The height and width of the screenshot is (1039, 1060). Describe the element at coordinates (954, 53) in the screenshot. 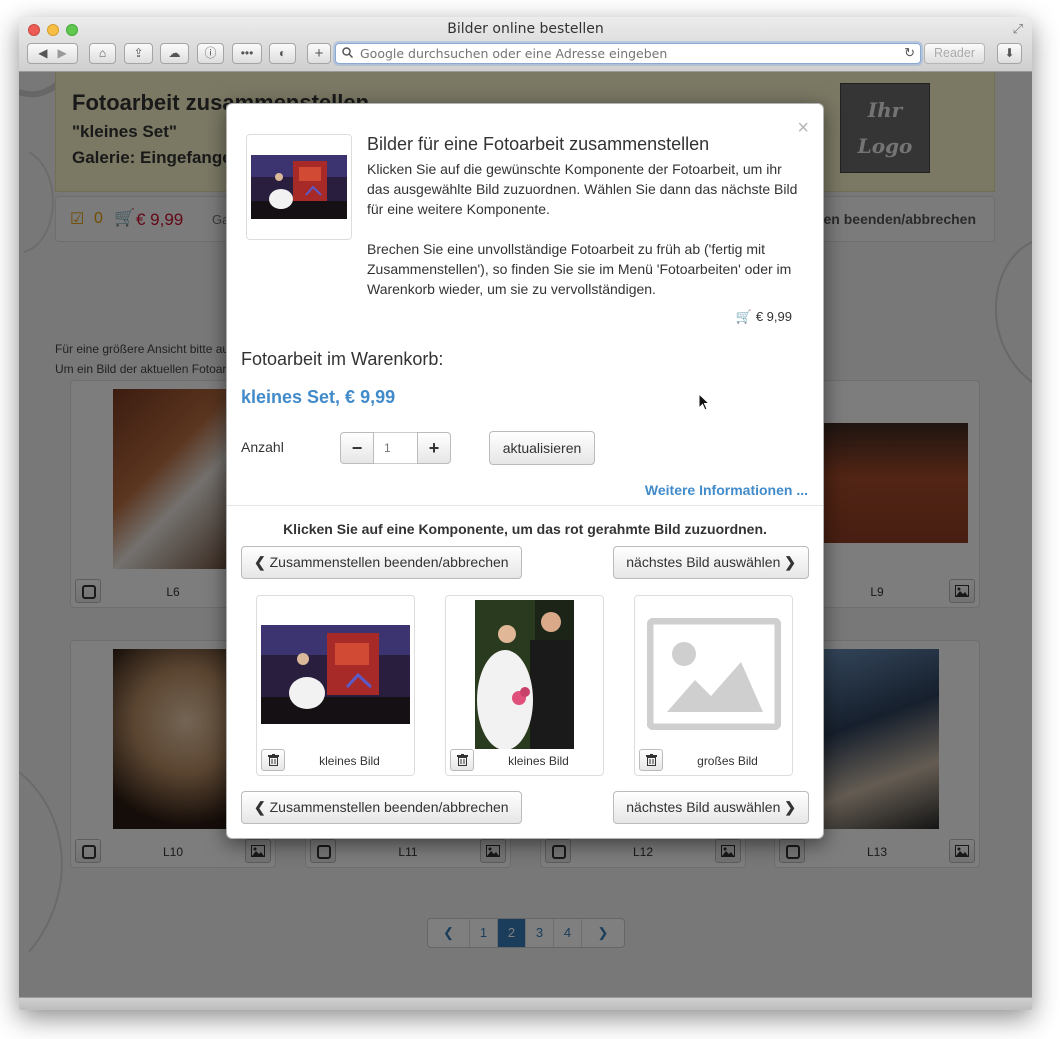

I see `reader-button: Reader` at that location.